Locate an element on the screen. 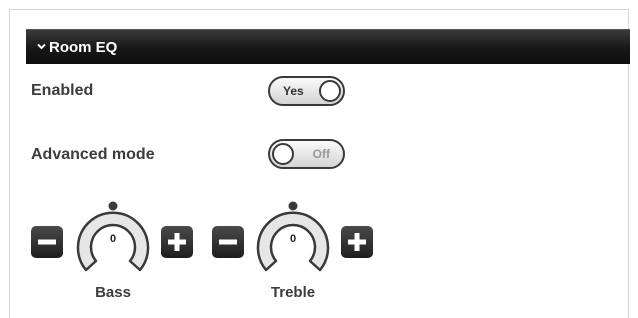  advanced-mode-toggle-state: Off is located at coordinates (321, 154).